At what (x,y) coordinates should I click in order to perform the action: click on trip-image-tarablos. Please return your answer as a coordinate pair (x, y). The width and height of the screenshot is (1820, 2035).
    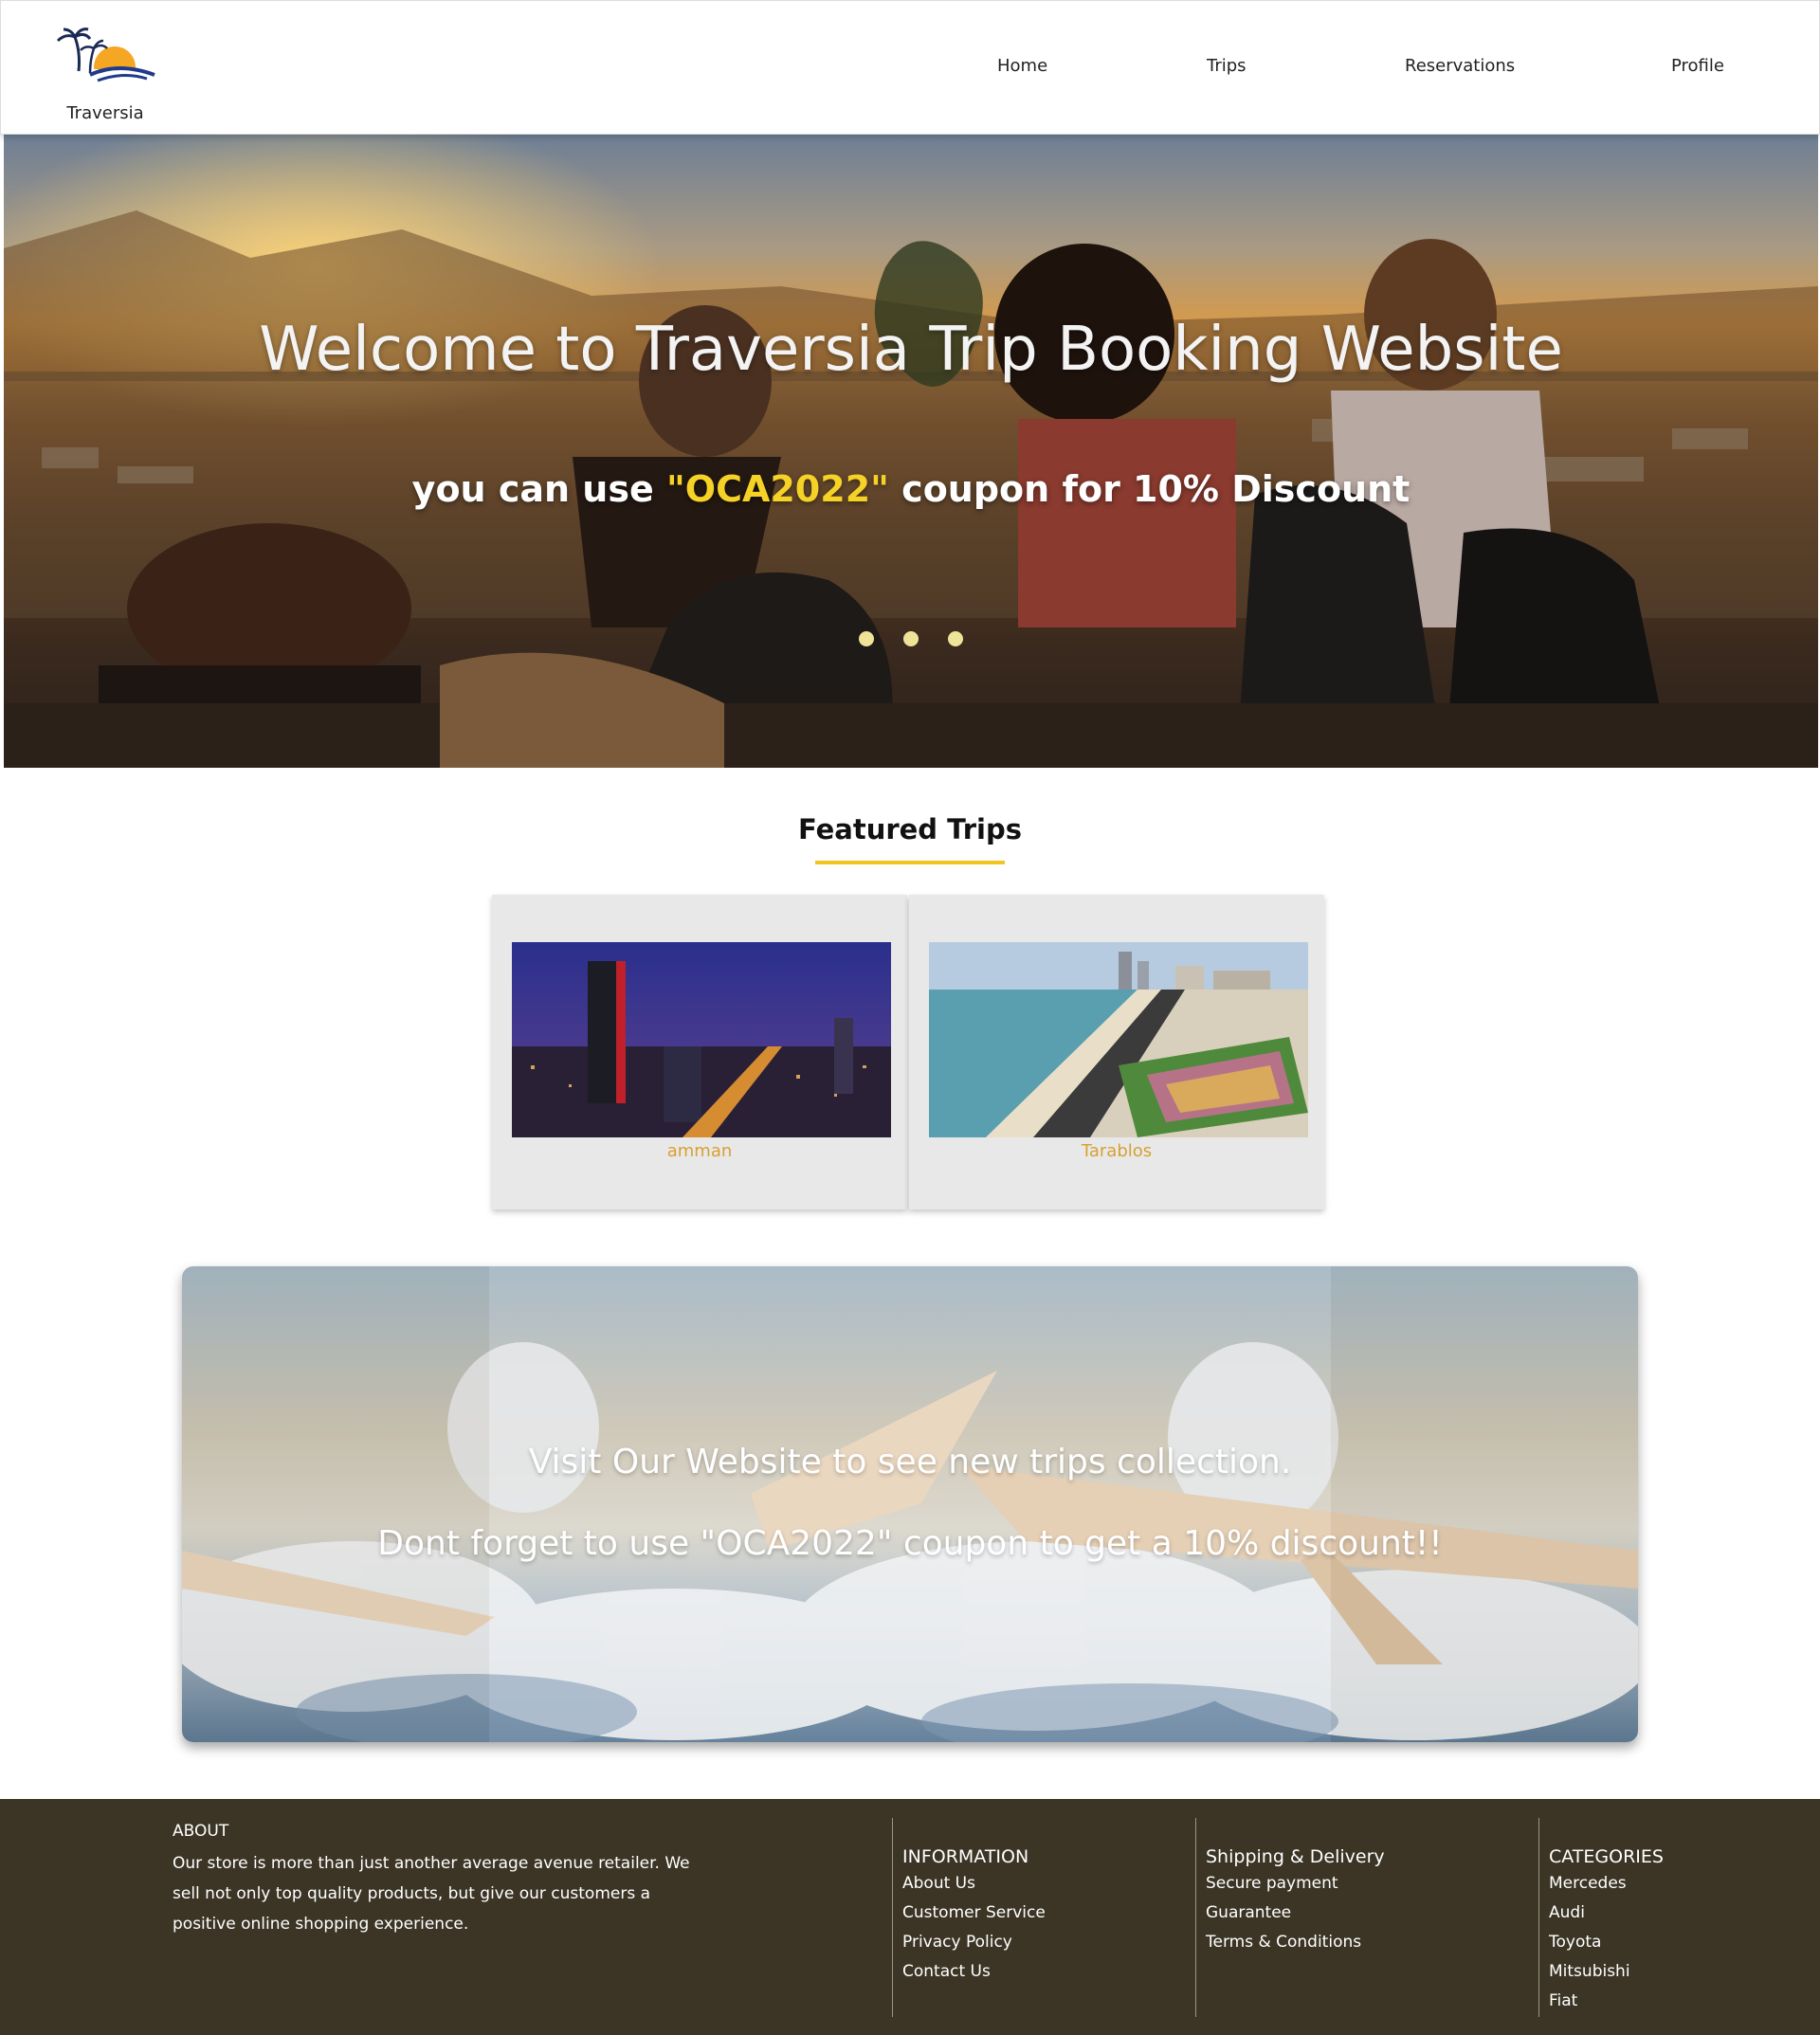
    Looking at the image, I should click on (1118, 1039).